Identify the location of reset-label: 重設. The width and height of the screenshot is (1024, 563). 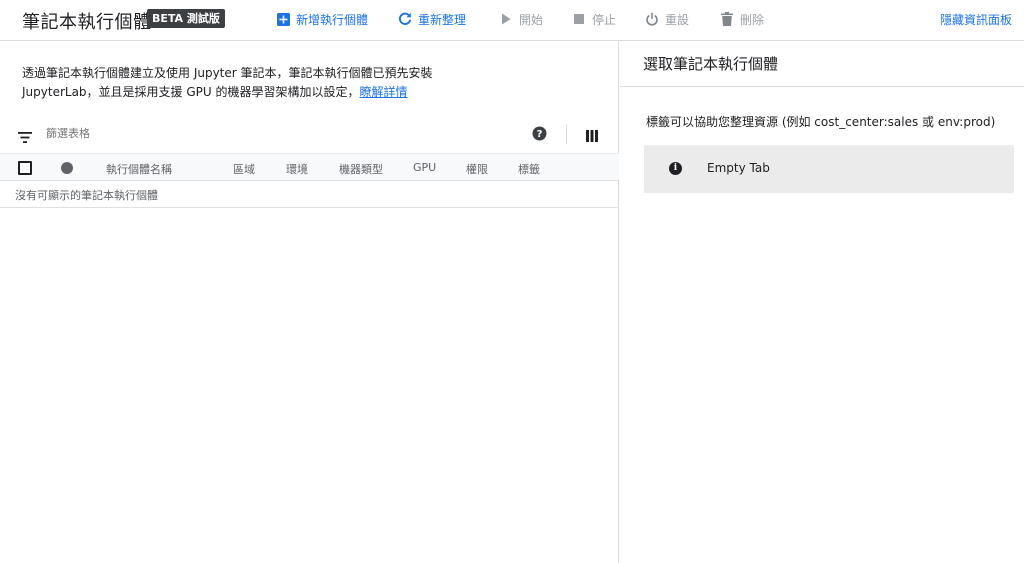
(677, 19).